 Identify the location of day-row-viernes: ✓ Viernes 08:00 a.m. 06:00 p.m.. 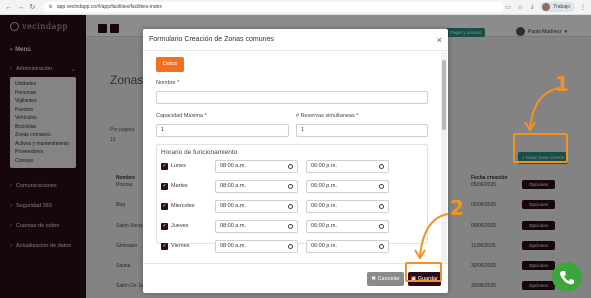
(289, 246).